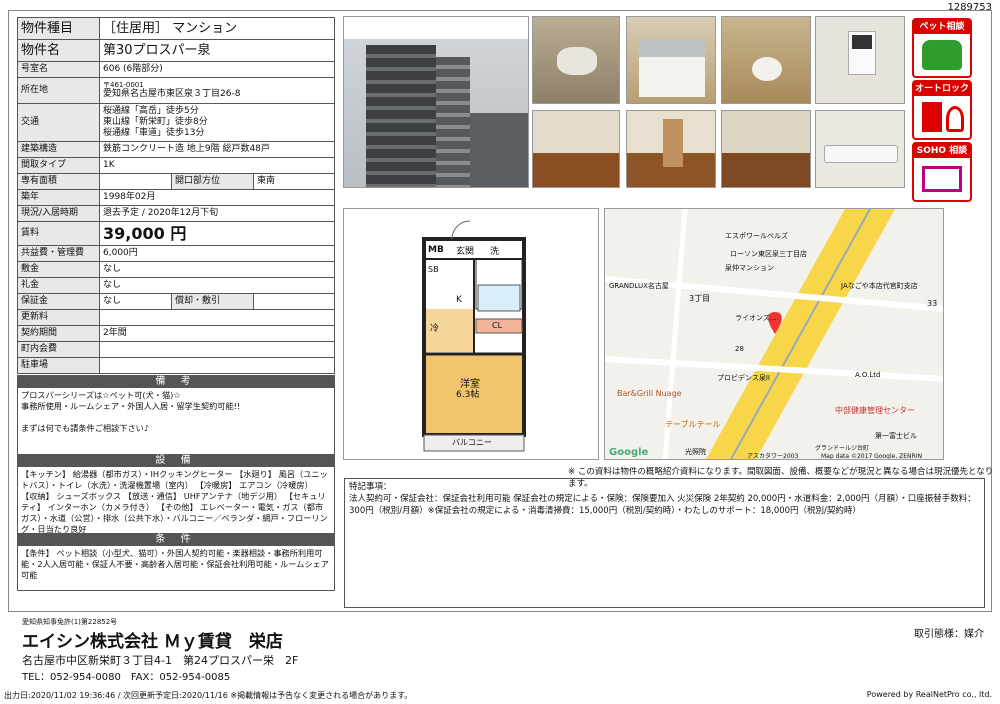 This screenshot has height=704, width=1000. What do you see at coordinates (58, 269) in the screenshot?
I see `label-deposit: 敷金` at bounding box center [58, 269].